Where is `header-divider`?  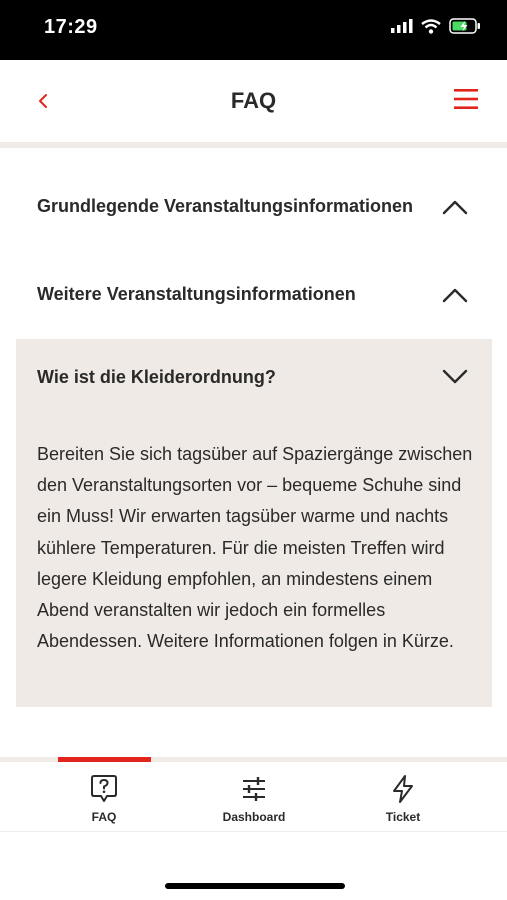 header-divider is located at coordinates (253, 145).